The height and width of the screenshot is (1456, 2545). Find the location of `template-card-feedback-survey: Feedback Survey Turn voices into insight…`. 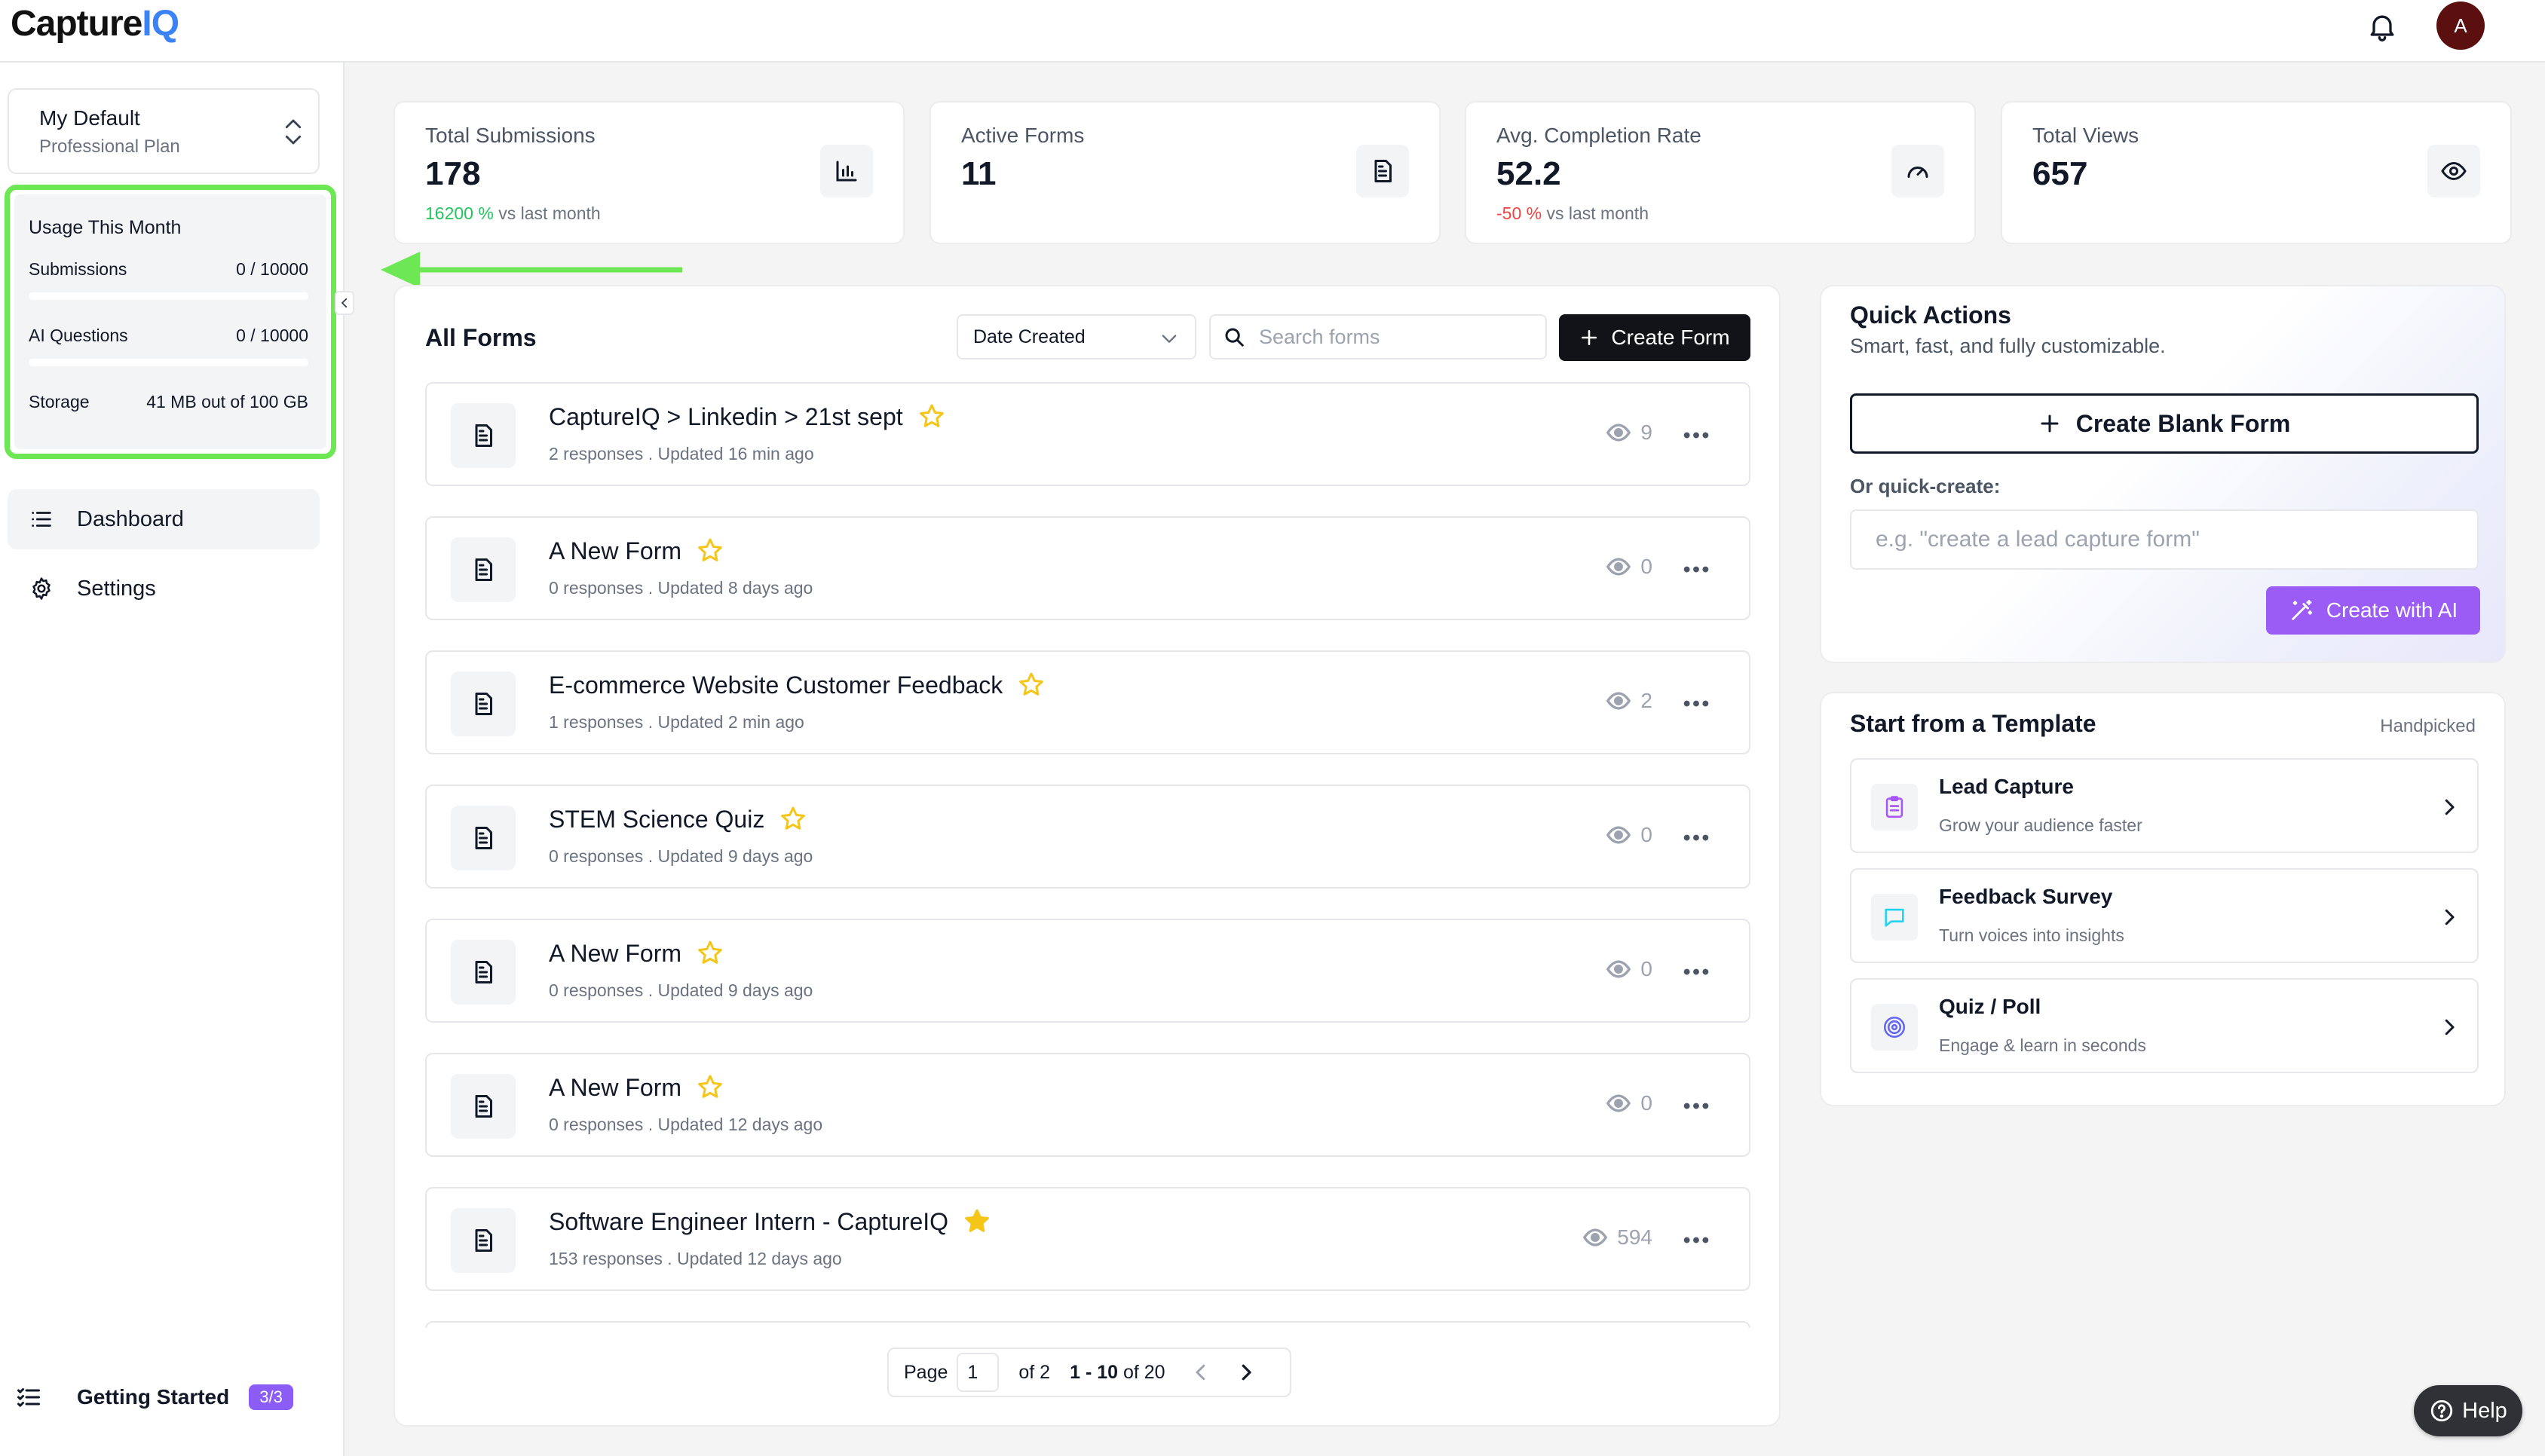

template-card-feedback-survey: Feedback Survey Turn voices into insight… is located at coordinates (2164, 915).